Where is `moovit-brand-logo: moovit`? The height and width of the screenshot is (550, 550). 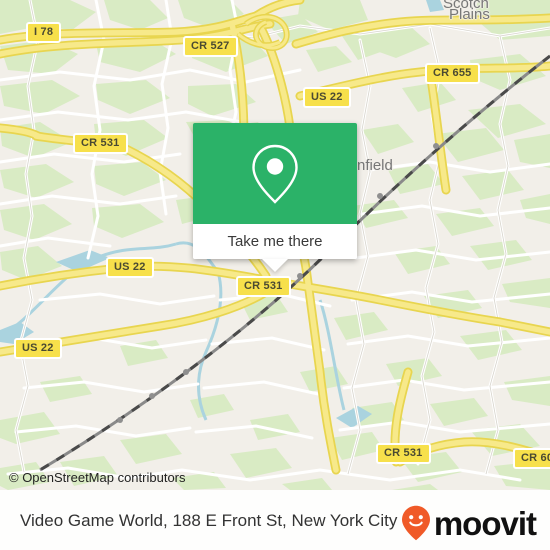
moovit-brand-logo: moovit is located at coordinates (469, 523).